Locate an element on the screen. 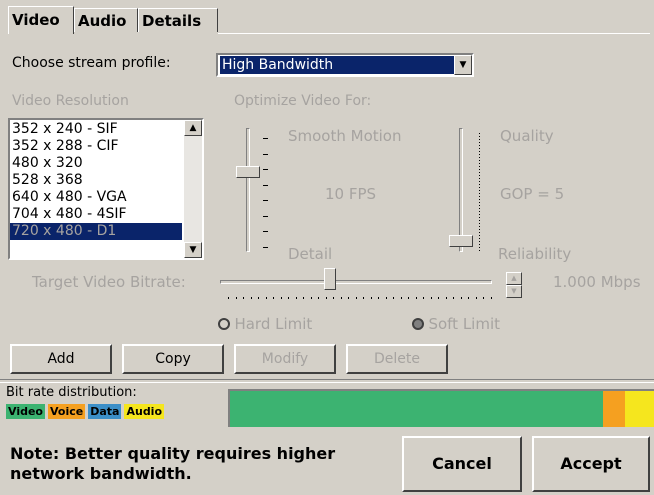 The height and width of the screenshot is (495, 654). quality-reliability-thumb is located at coordinates (461, 241).